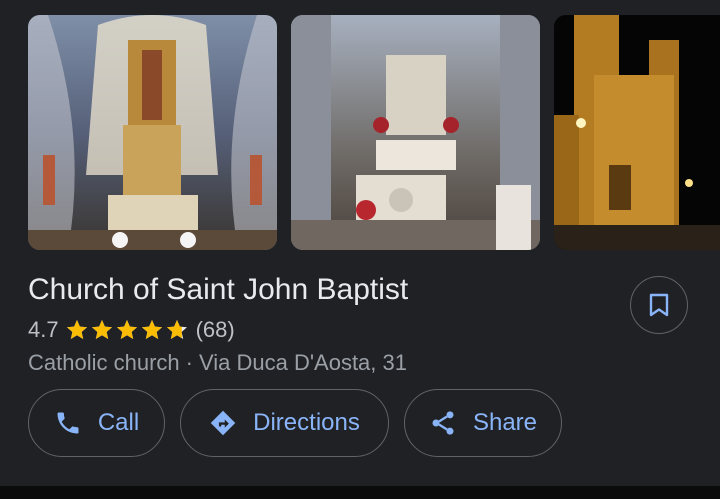  I want to click on rating-row: 4.7 (68), so click(131, 330).